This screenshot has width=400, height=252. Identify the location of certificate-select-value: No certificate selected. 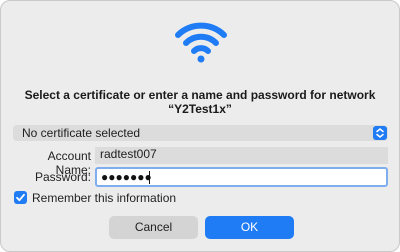
(81, 133).